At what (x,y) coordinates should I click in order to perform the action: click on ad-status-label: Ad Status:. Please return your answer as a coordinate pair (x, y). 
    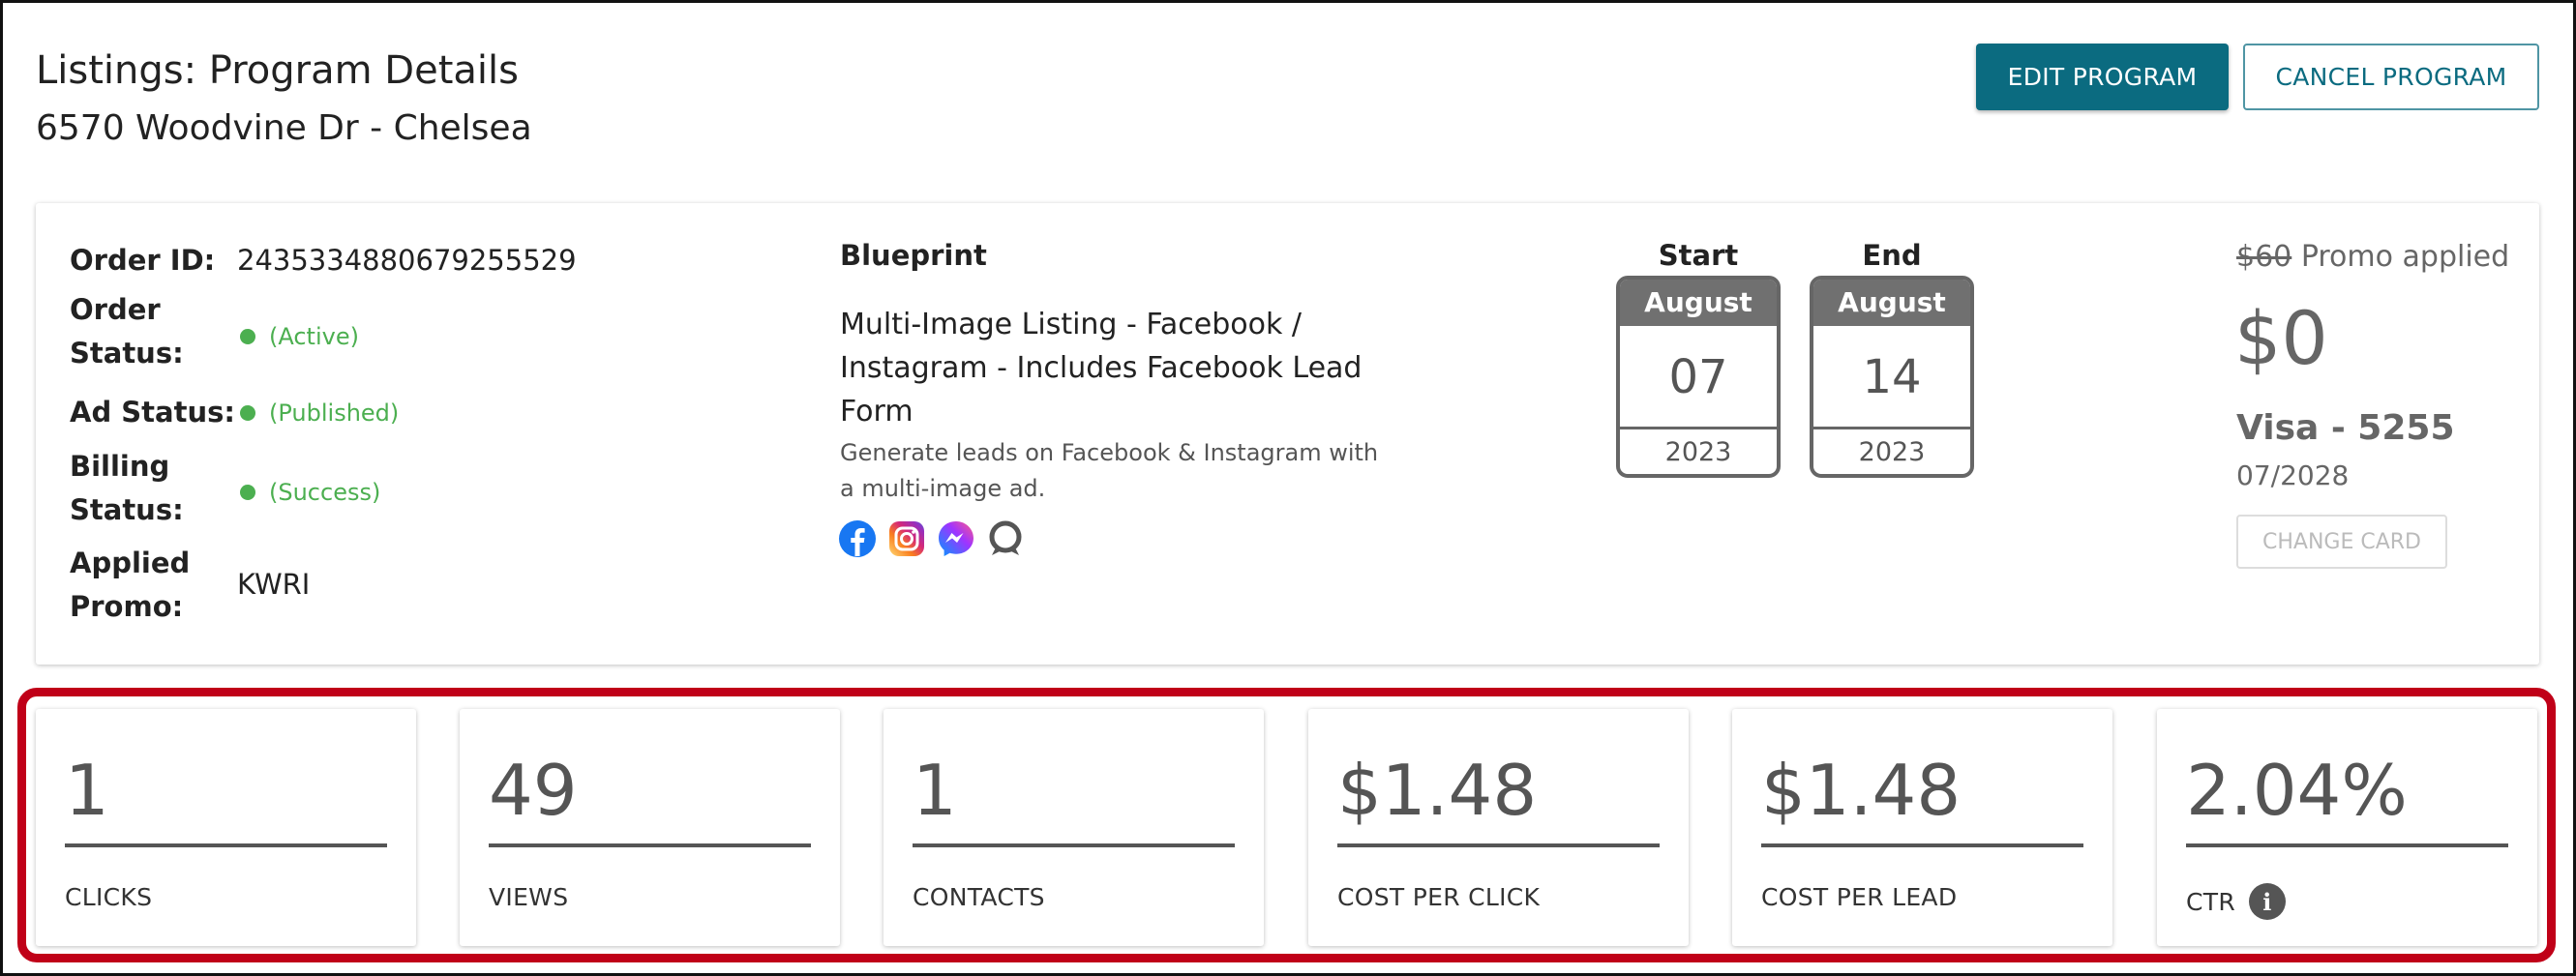
    Looking at the image, I should click on (152, 412).